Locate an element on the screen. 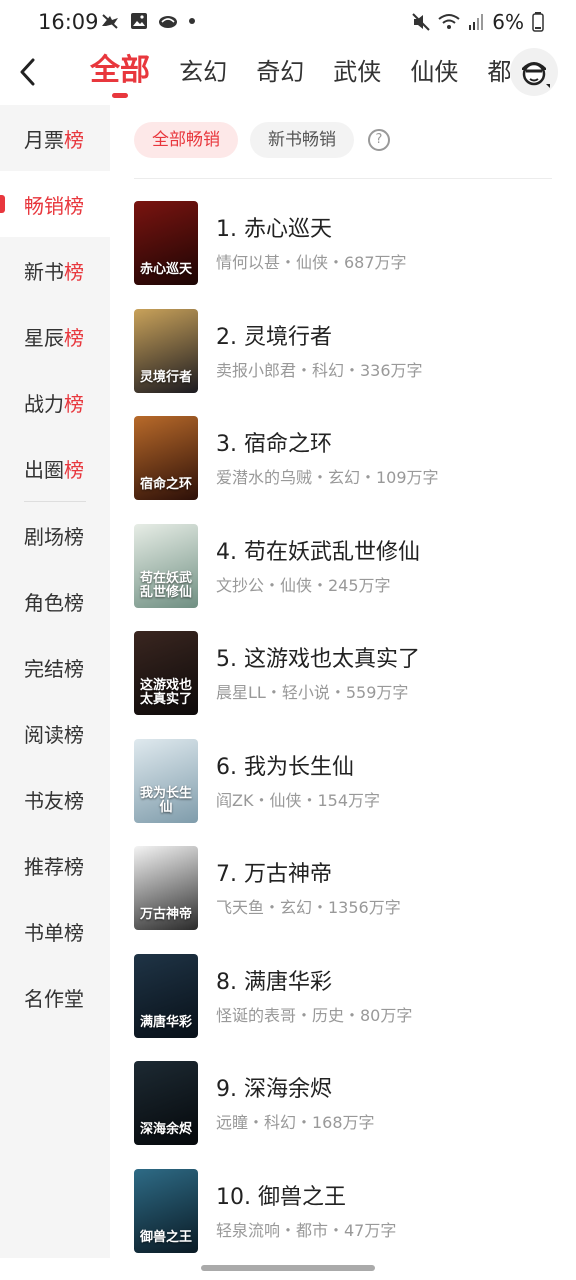 Image resolution: width=576 pixels, height=1280 pixels. book-item: 灵境行者 2. 灵境行者 卖报小郎君・科幻・336万字 is located at coordinates (343, 362).